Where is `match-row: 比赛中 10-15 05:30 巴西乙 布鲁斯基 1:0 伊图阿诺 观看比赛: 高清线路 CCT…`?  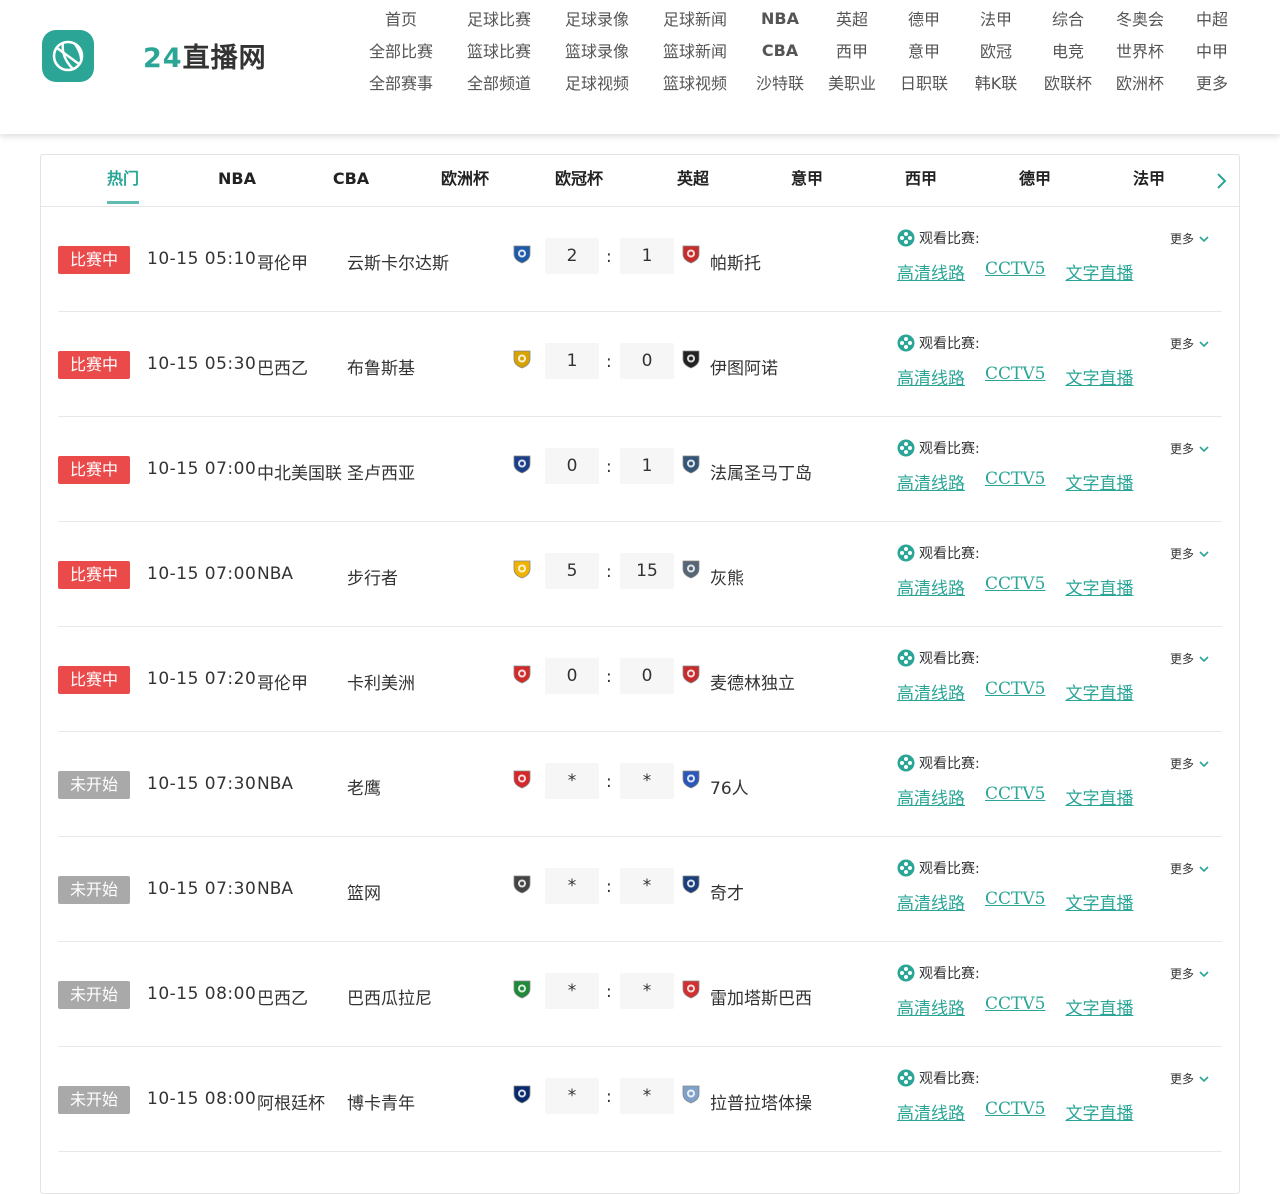 match-row: 比赛中 10-15 05:30 巴西乙 布鲁斯基 1:0 伊图阿诺 观看比赛: 高清线路 CCT… is located at coordinates (640, 364).